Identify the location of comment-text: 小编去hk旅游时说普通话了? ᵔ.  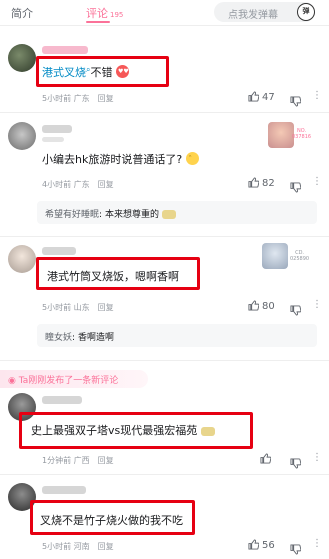
(120, 159).